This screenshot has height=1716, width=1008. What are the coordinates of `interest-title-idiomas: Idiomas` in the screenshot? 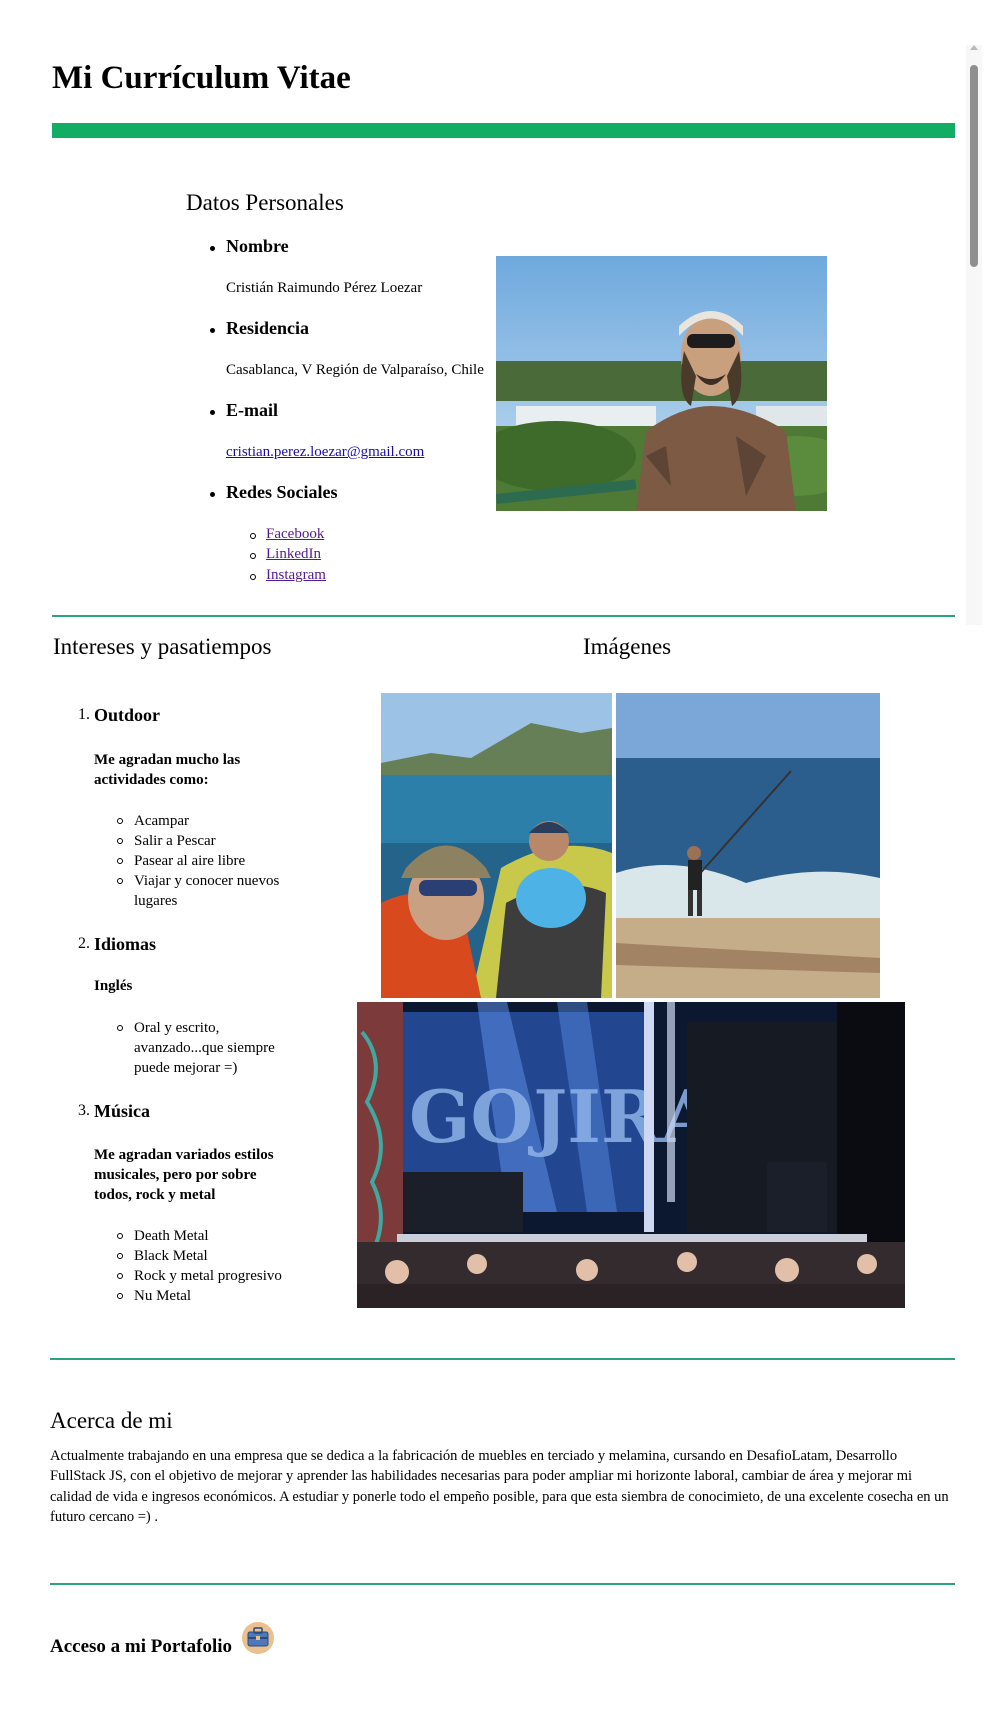 It's located at (125, 944).